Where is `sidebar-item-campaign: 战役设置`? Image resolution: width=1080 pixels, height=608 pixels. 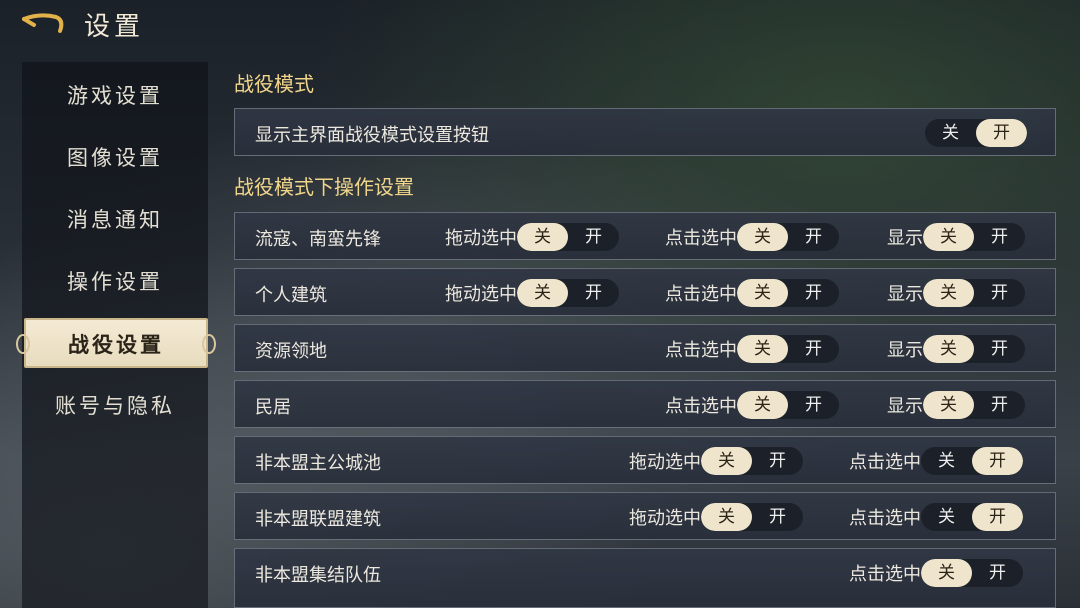 sidebar-item-campaign: 战役设置 is located at coordinates (116, 343).